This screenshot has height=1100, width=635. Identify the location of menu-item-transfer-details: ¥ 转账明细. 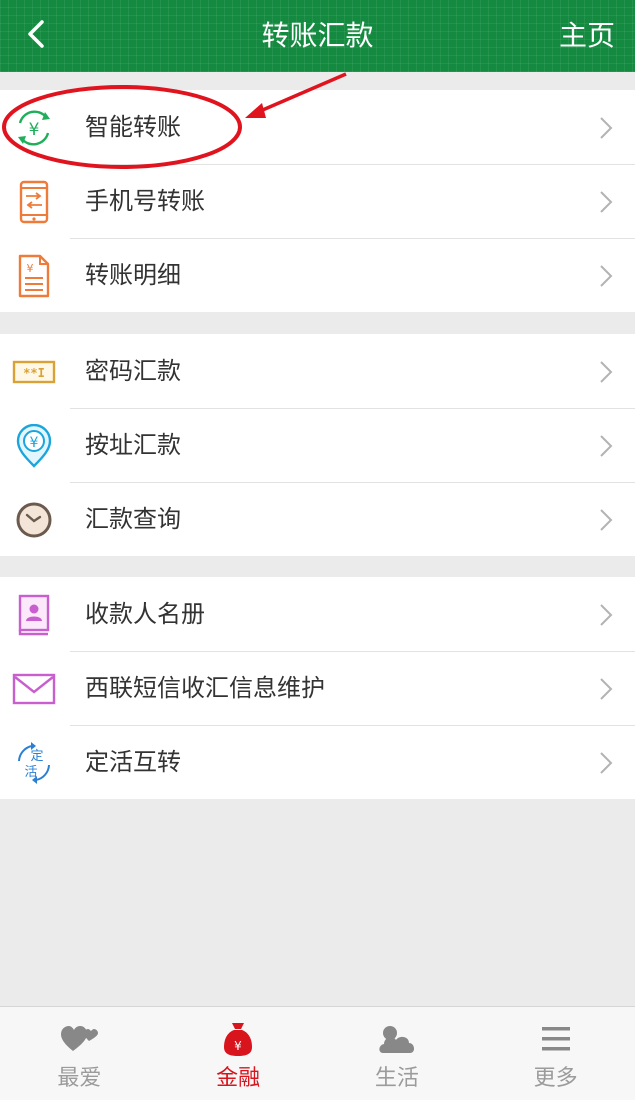
(317, 275).